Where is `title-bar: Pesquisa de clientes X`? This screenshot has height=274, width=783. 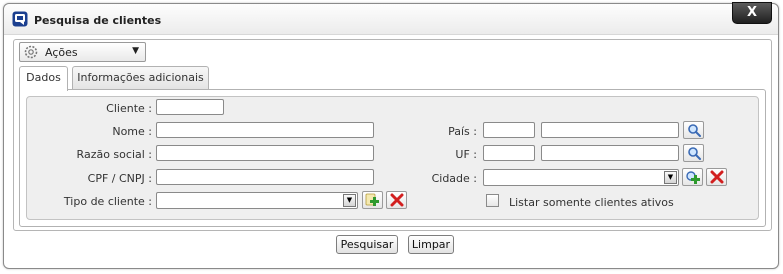 title-bar: Pesquisa de clientes X is located at coordinates (391, 18).